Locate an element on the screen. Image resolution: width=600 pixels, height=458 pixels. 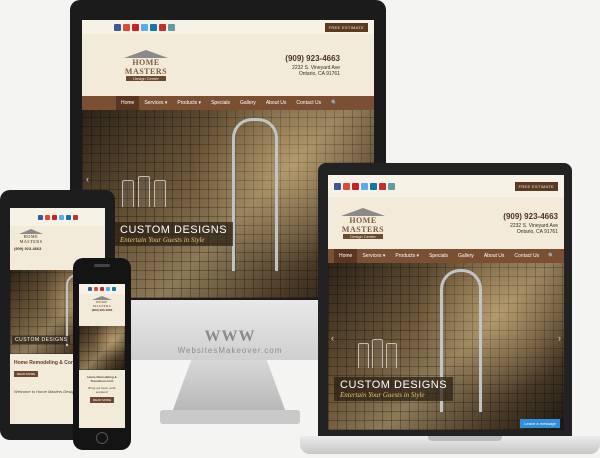
imac-chin: WWW WebsitesMakeover.com is located at coordinates (230, 330).